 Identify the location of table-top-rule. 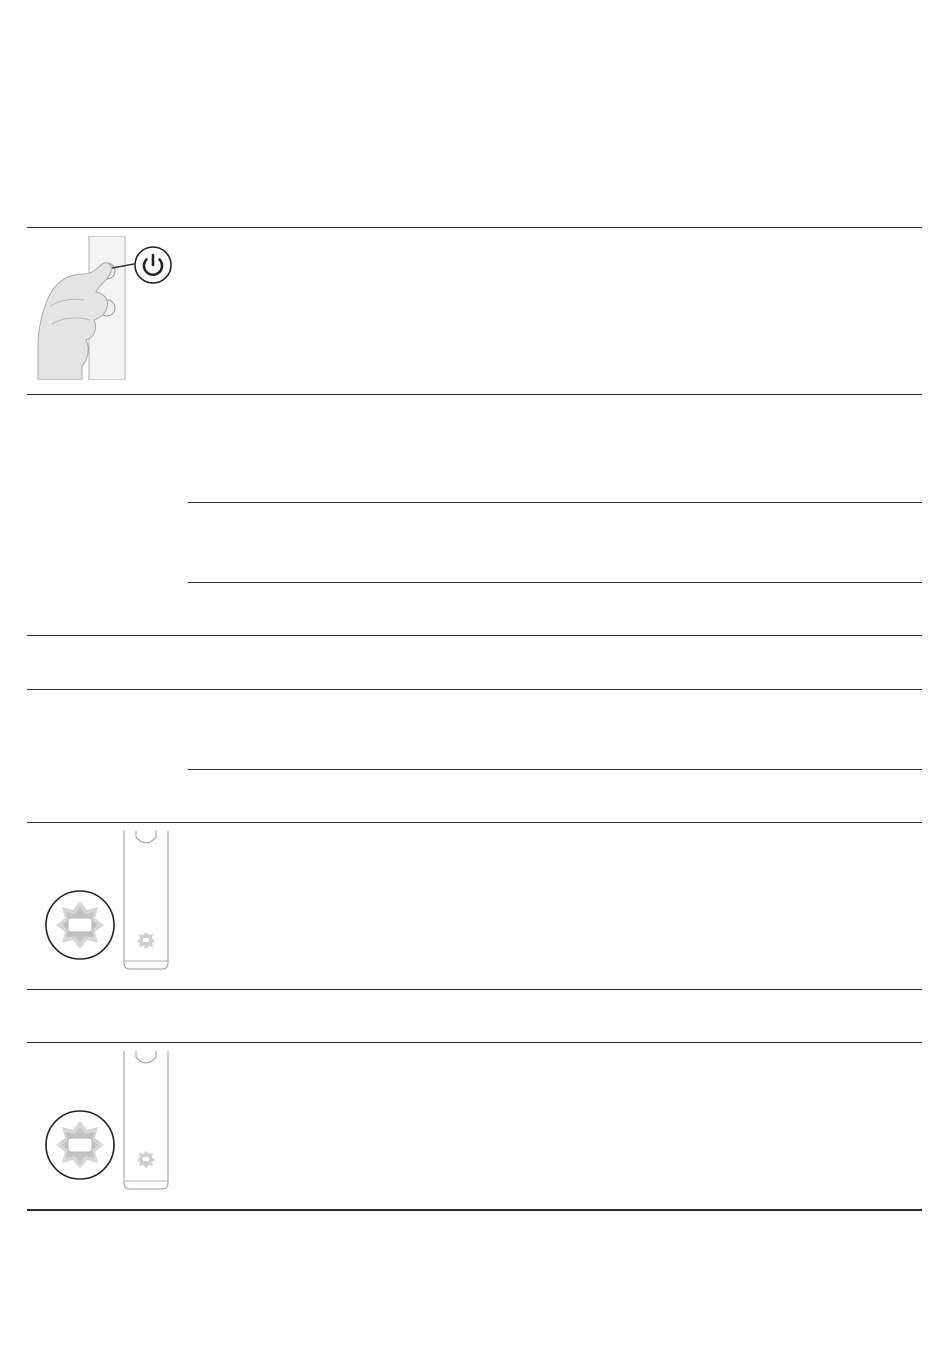
(474, 227).